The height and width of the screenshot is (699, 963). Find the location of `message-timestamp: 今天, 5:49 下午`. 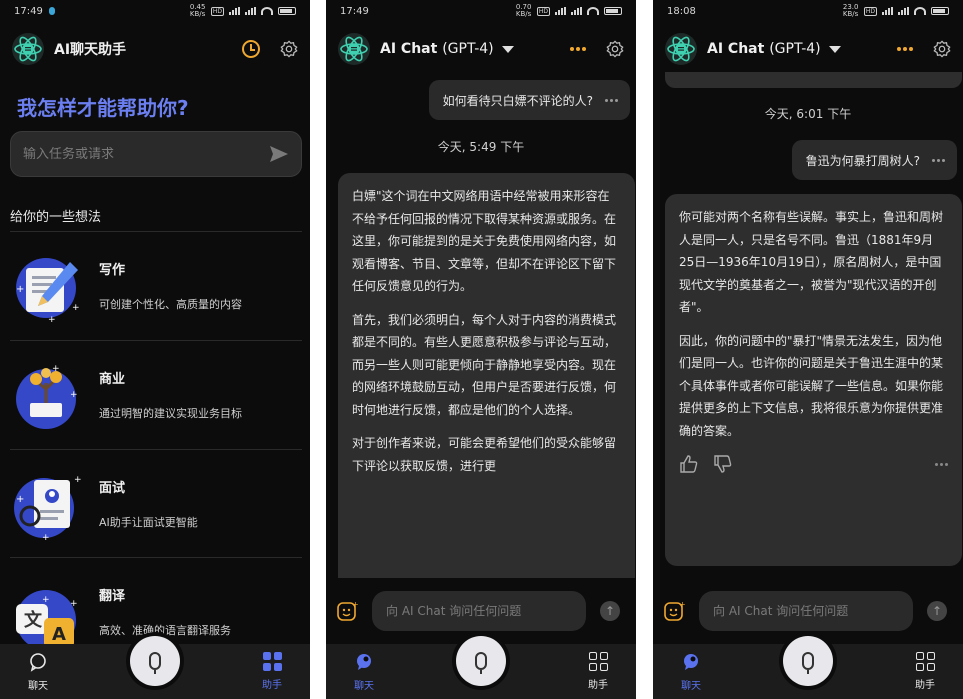

message-timestamp: 今天, 5:49 下午 is located at coordinates (481, 147).